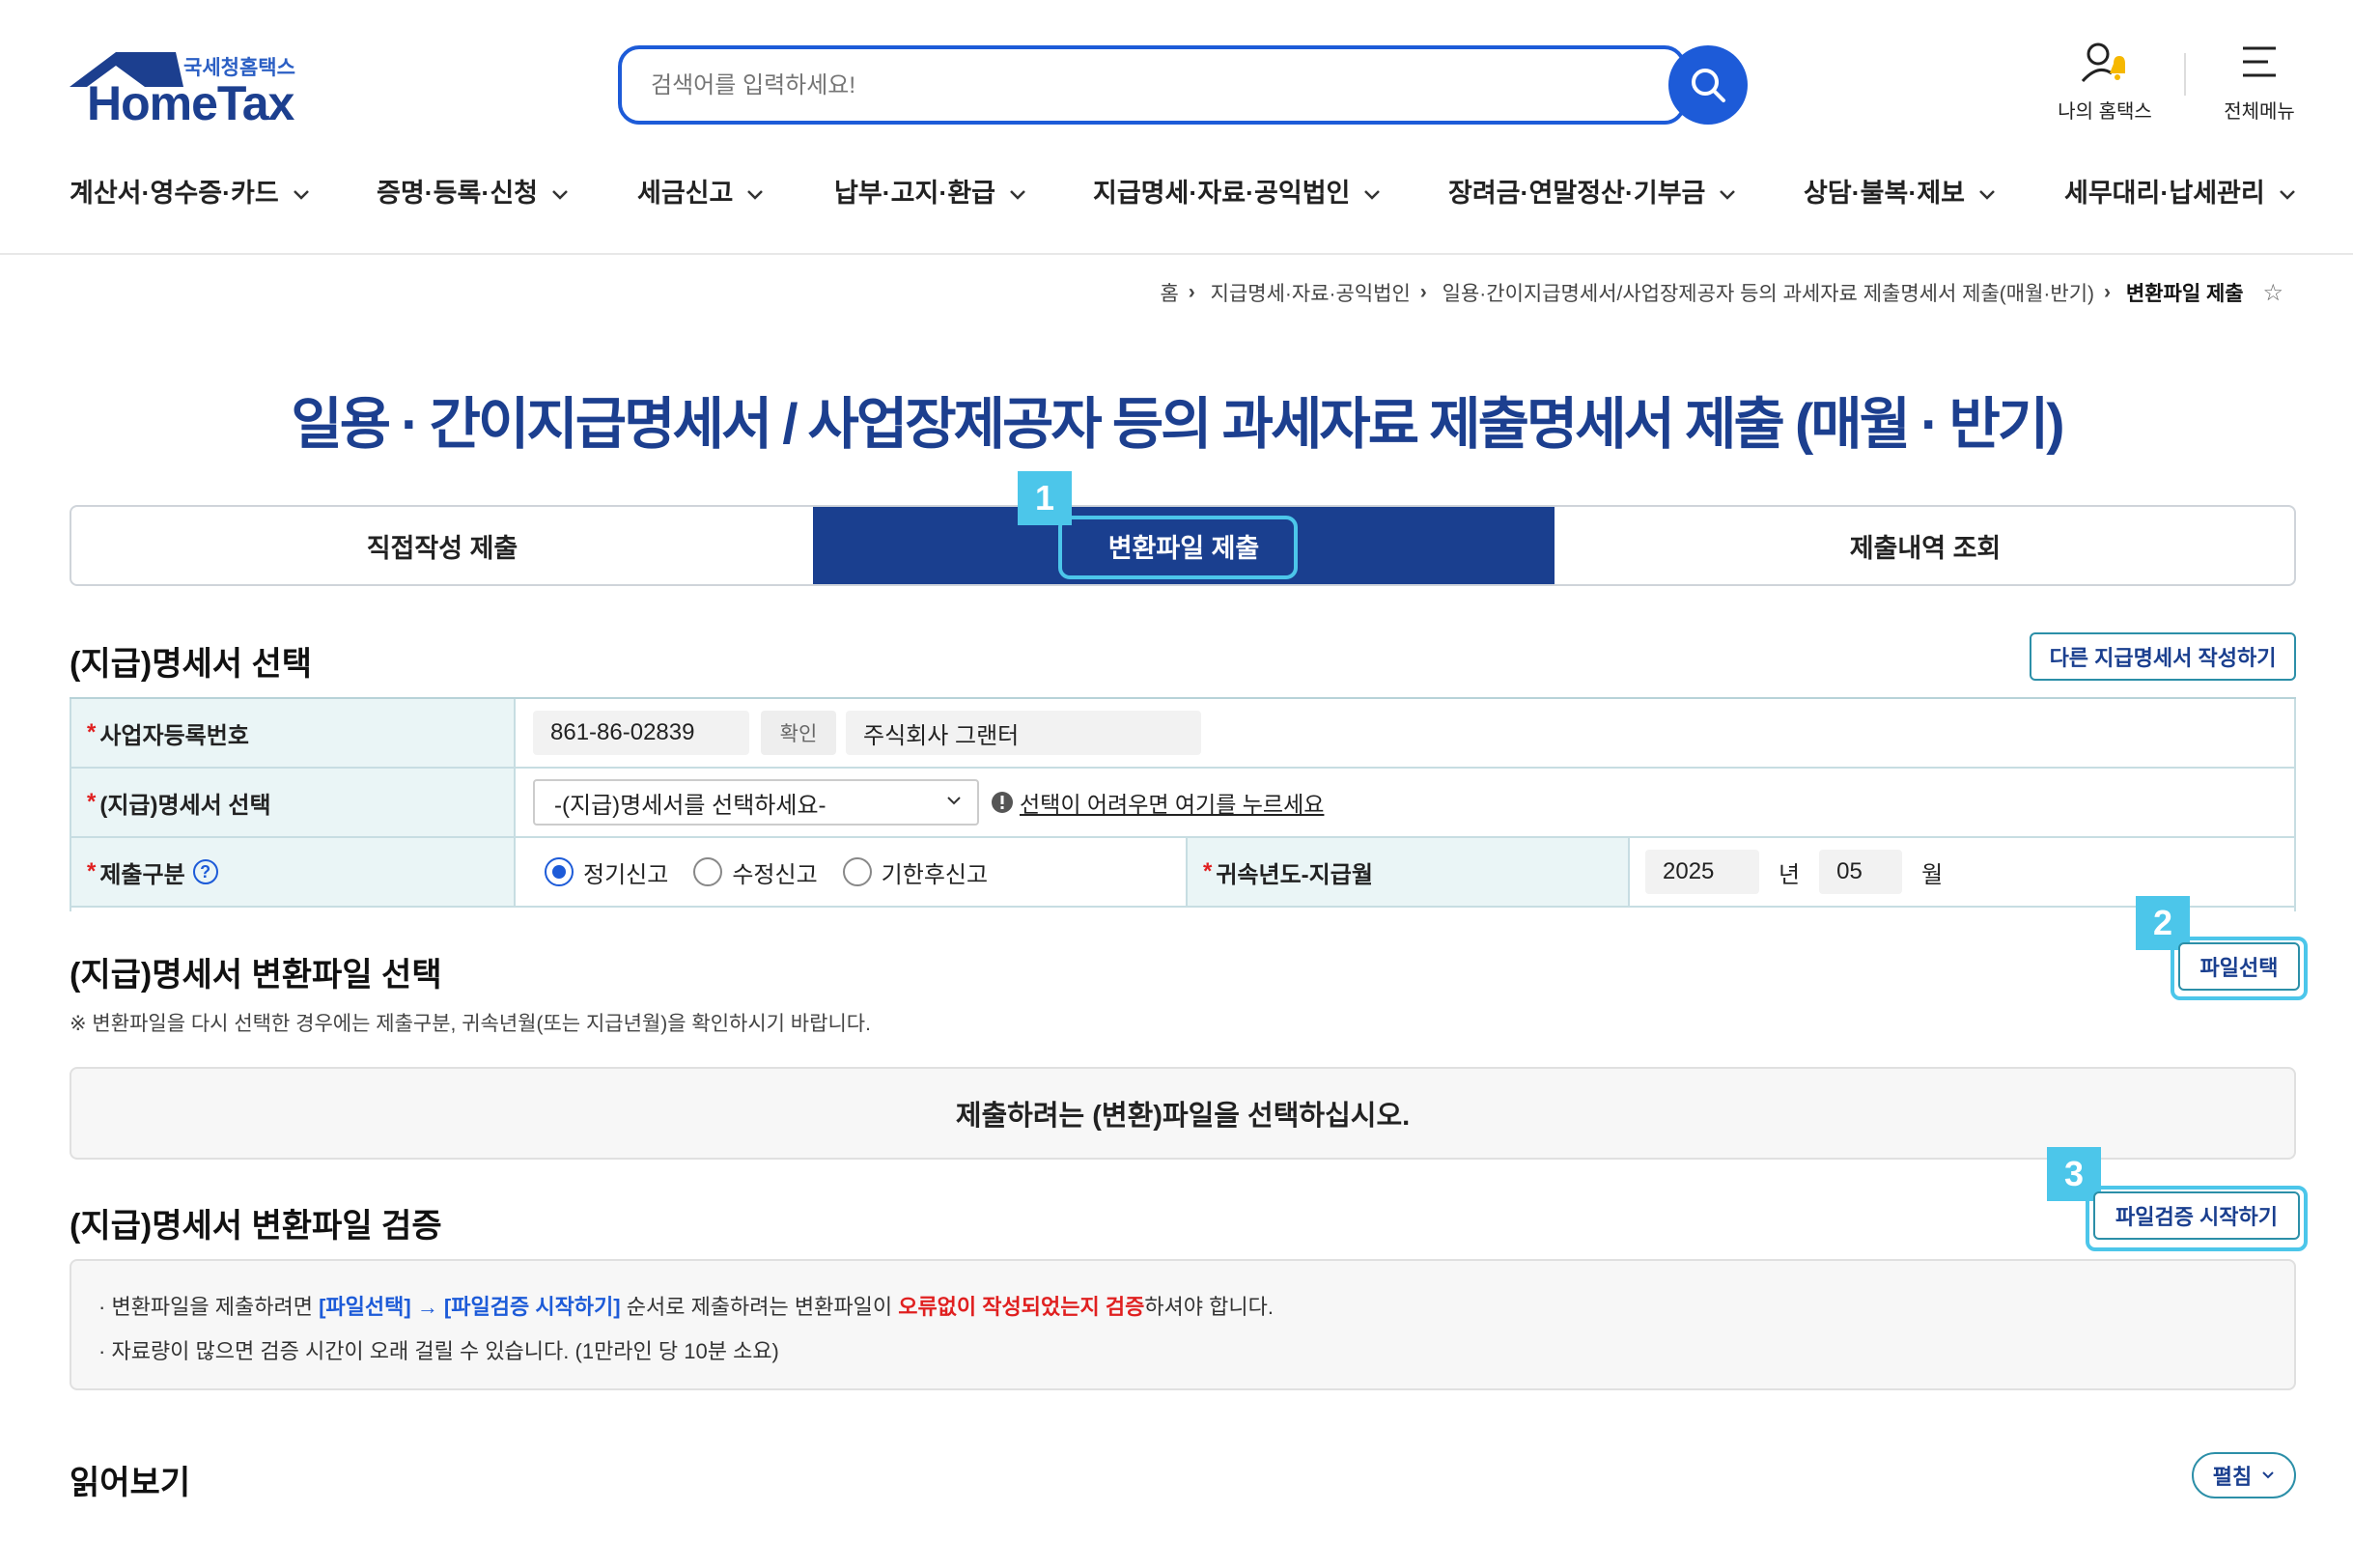 Image resolution: width=2353 pixels, height=1568 pixels. I want to click on month-unit: 월, so click(1932, 875).